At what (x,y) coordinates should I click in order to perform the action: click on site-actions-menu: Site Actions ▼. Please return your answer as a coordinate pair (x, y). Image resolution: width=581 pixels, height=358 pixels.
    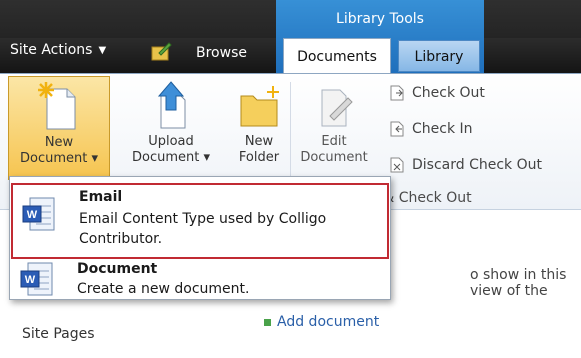
    Looking at the image, I should click on (58, 50).